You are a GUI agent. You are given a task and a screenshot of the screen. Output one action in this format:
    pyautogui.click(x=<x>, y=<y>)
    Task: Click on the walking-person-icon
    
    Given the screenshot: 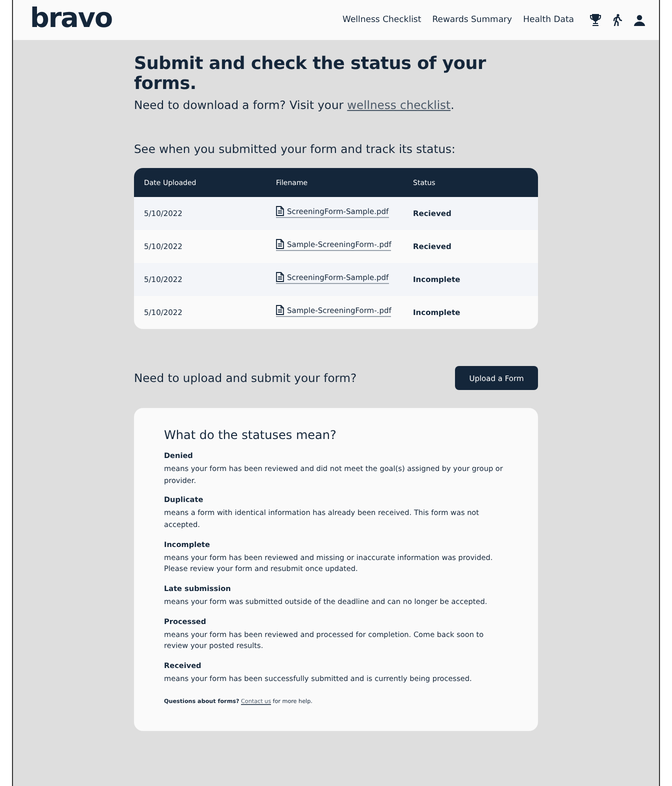 What is the action you would take?
    pyautogui.click(x=617, y=20)
    